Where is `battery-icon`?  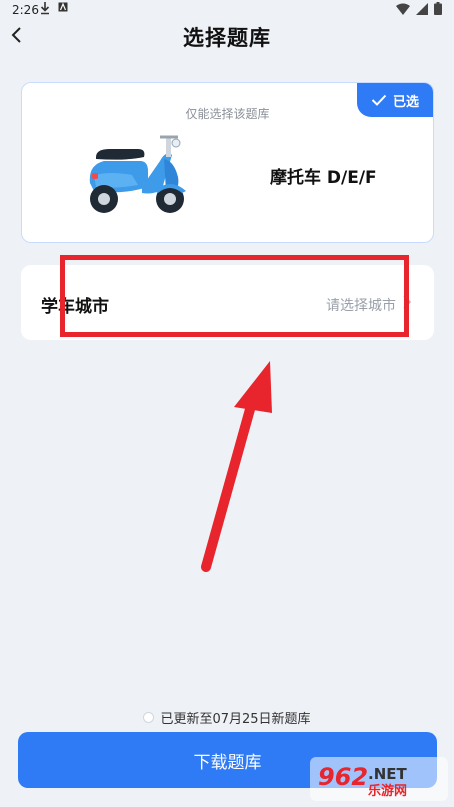 battery-icon is located at coordinates (438, 8).